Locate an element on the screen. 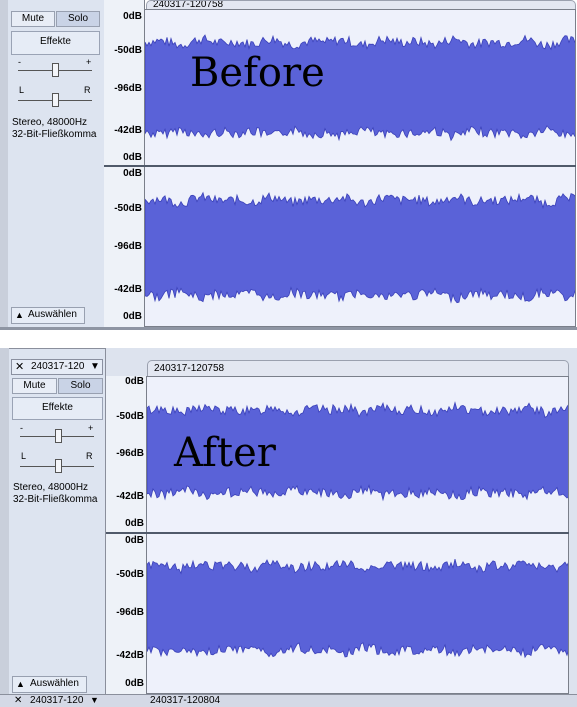 The image size is (577, 707). track-name-menu: ✕ 240317-120 ▼ is located at coordinates (57, 367).